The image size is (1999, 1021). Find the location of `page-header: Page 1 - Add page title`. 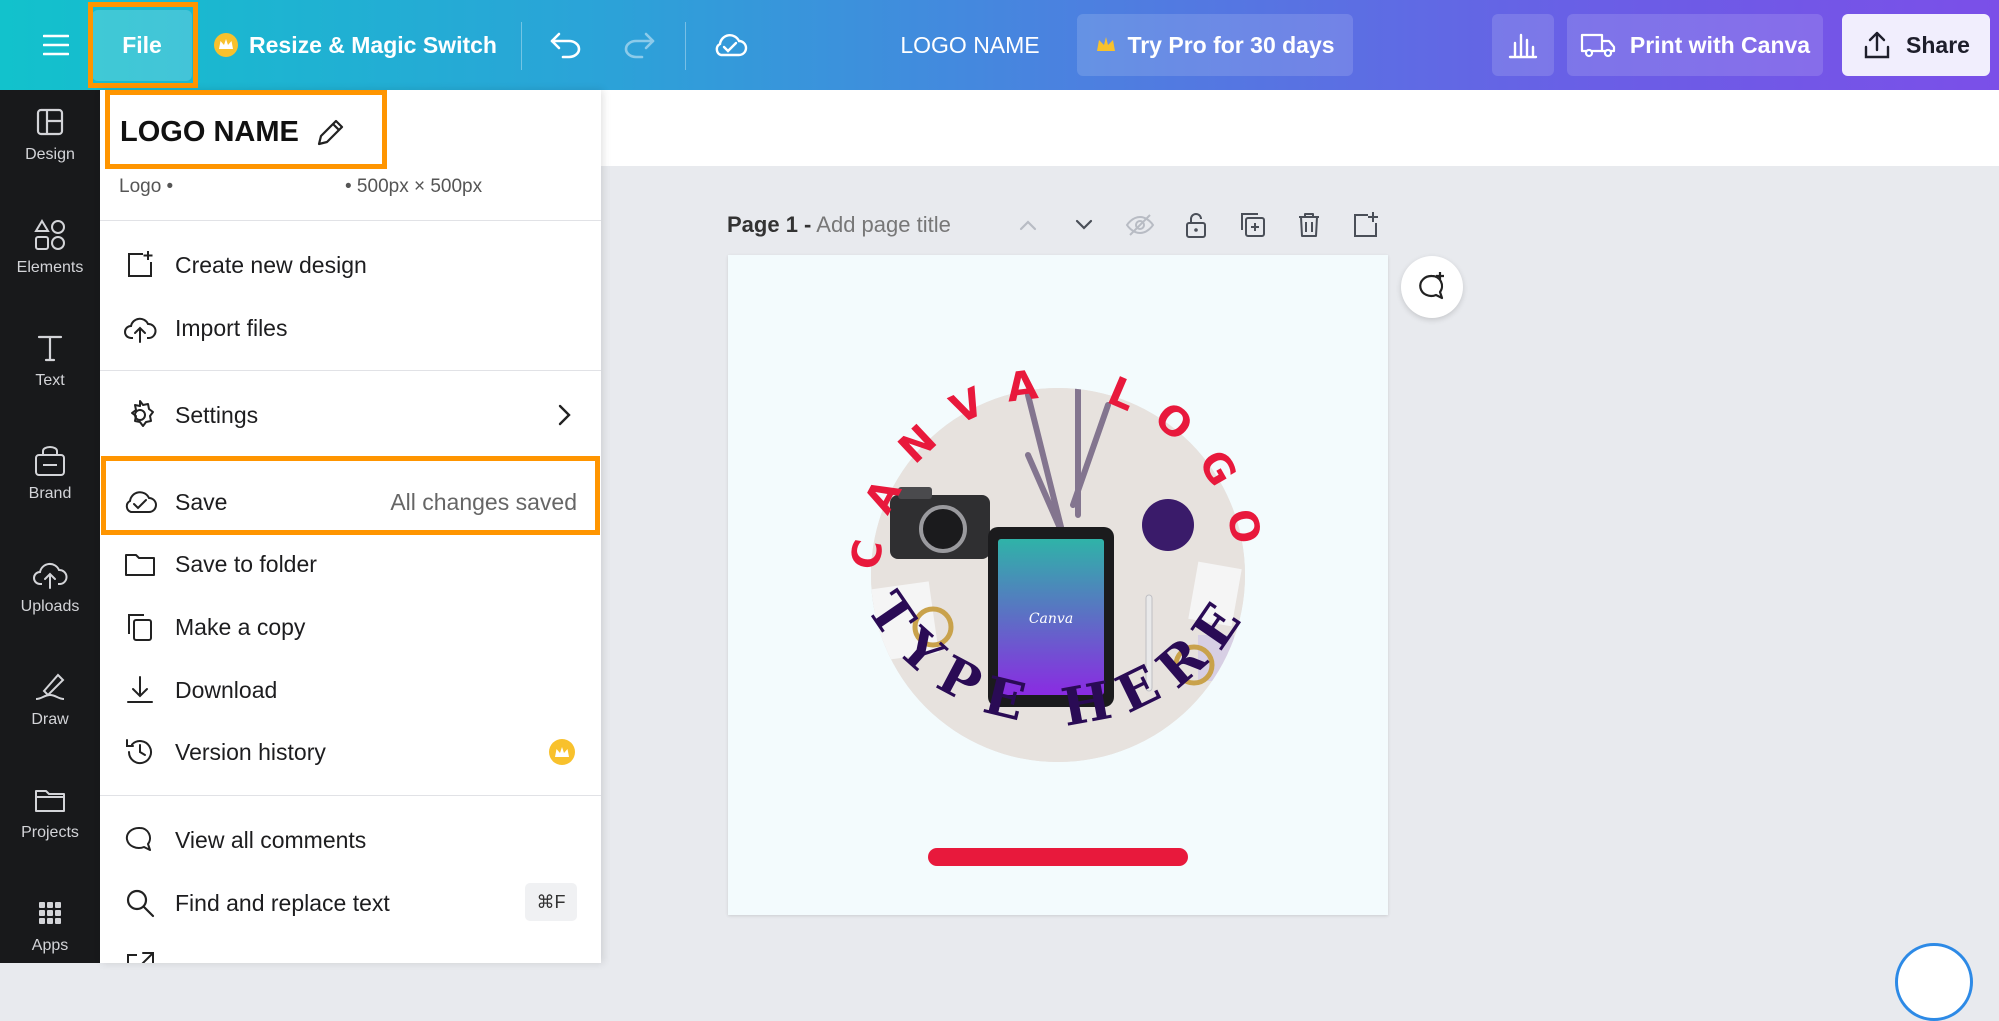

page-header: Page 1 - Add page title is located at coordinates (839, 225).